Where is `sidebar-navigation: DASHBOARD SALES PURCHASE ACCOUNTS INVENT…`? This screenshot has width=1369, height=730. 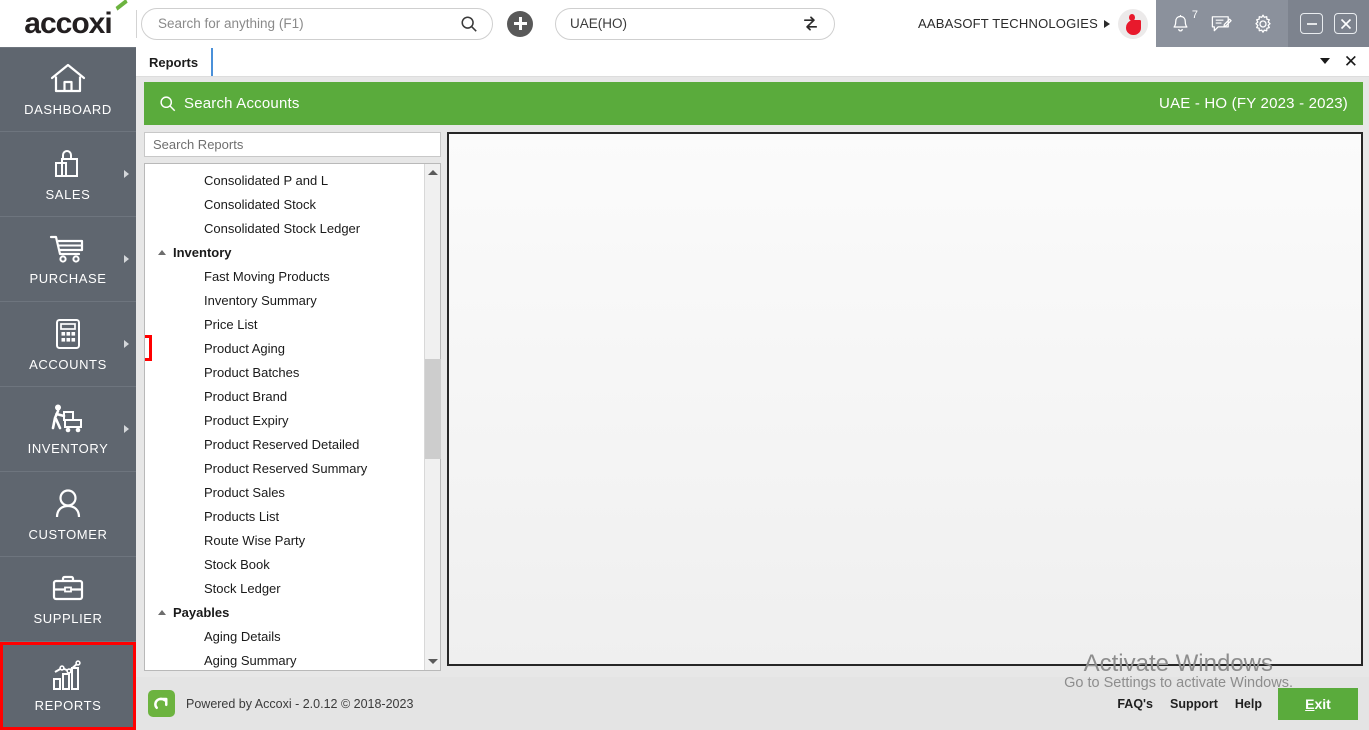
sidebar-navigation: DASHBOARD SALES PURCHASE ACCOUNTS INVENT… is located at coordinates (68, 388).